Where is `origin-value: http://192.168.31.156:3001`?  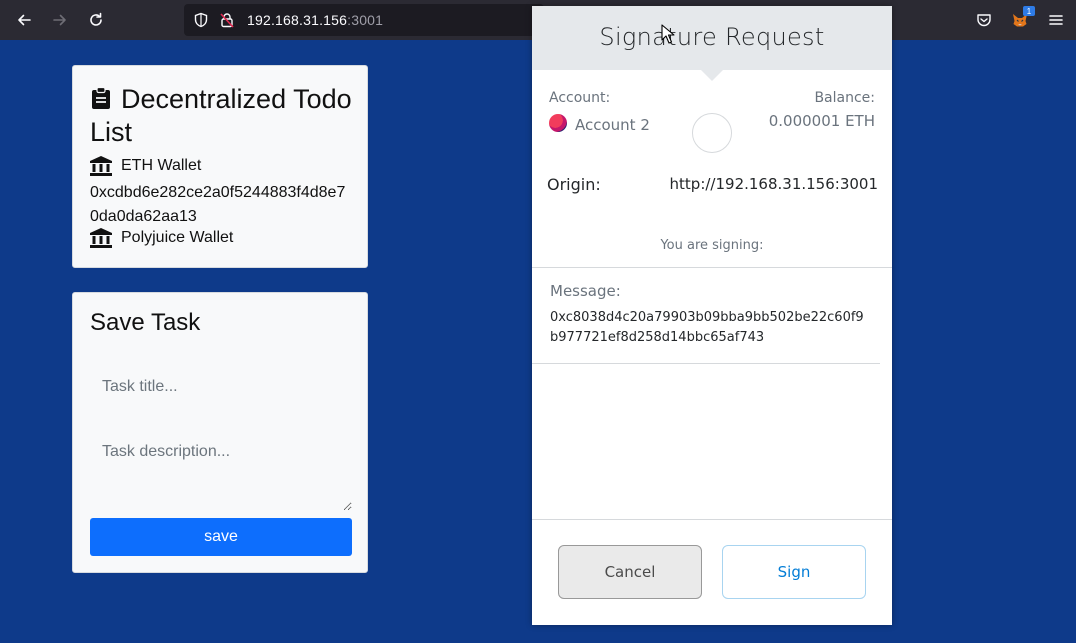 origin-value: http://192.168.31.156:3001 is located at coordinates (773, 184).